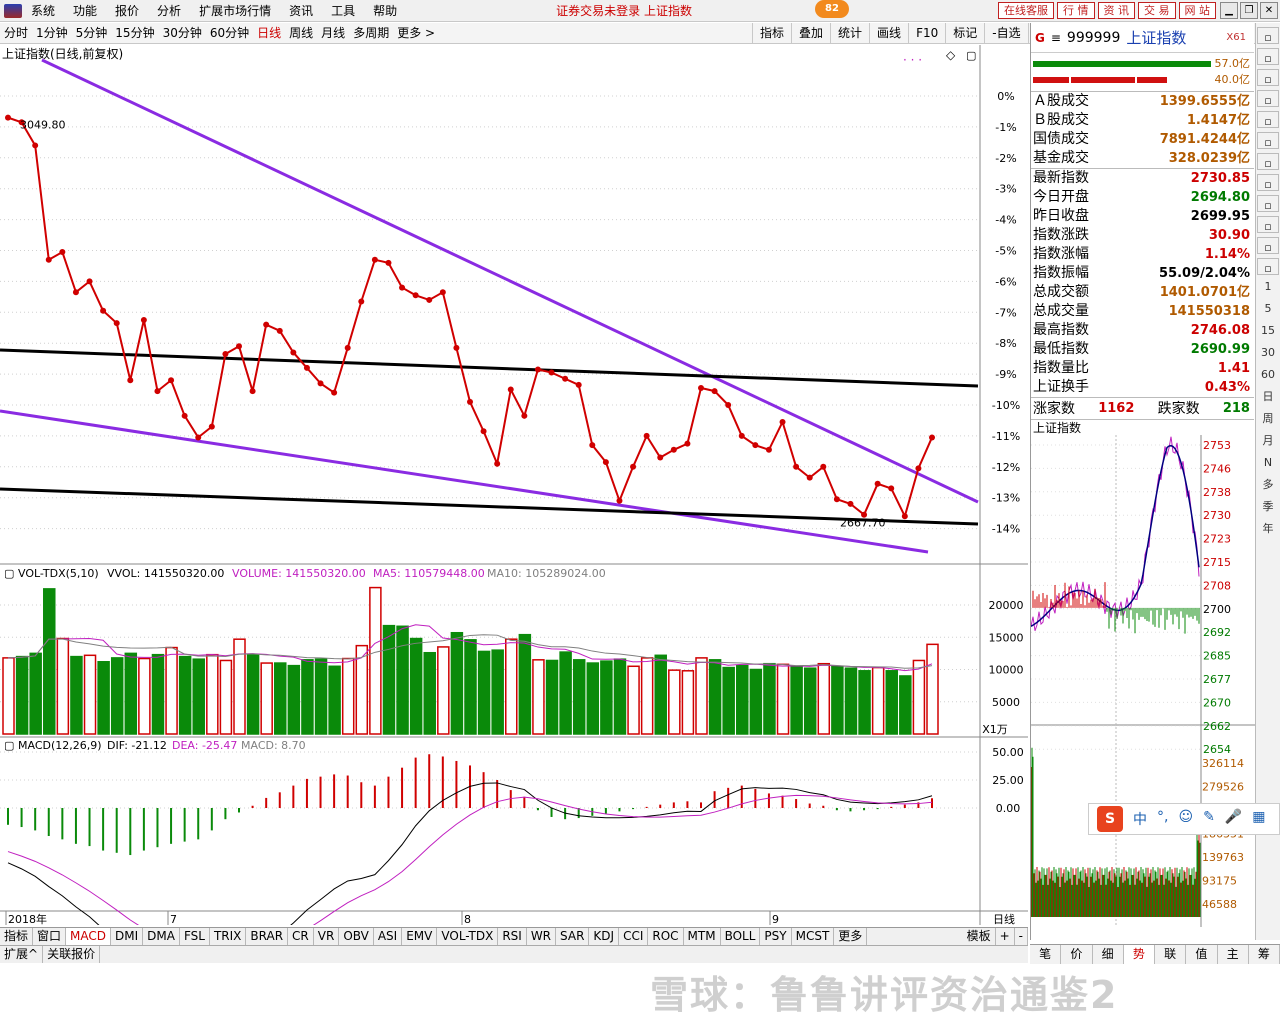 This screenshot has height=1024, width=1280. What do you see at coordinates (1268, 463) in the screenshot?
I see `period-shortcut: N` at bounding box center [1268, 463].